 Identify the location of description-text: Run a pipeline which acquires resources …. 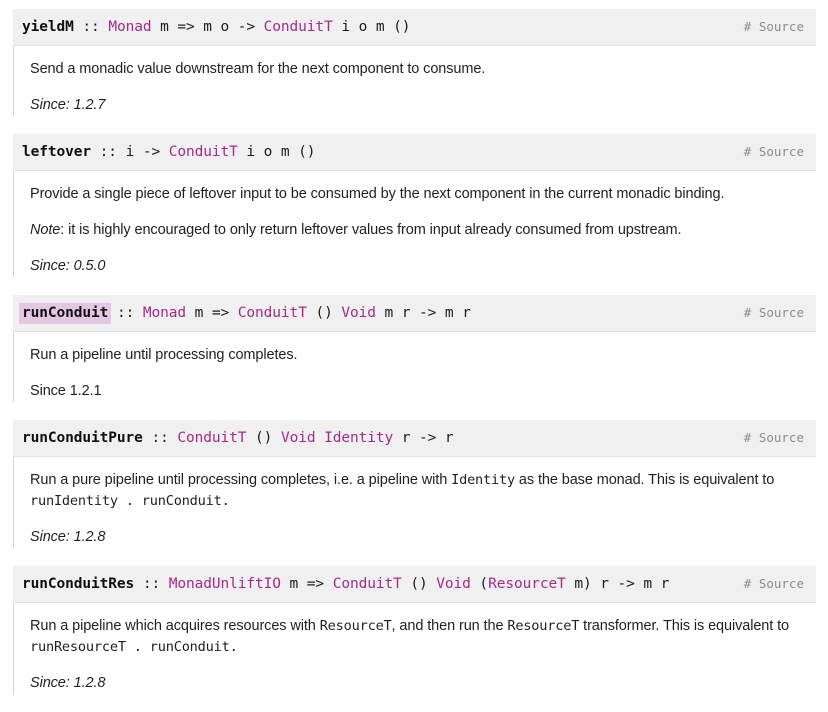
(175, 626).